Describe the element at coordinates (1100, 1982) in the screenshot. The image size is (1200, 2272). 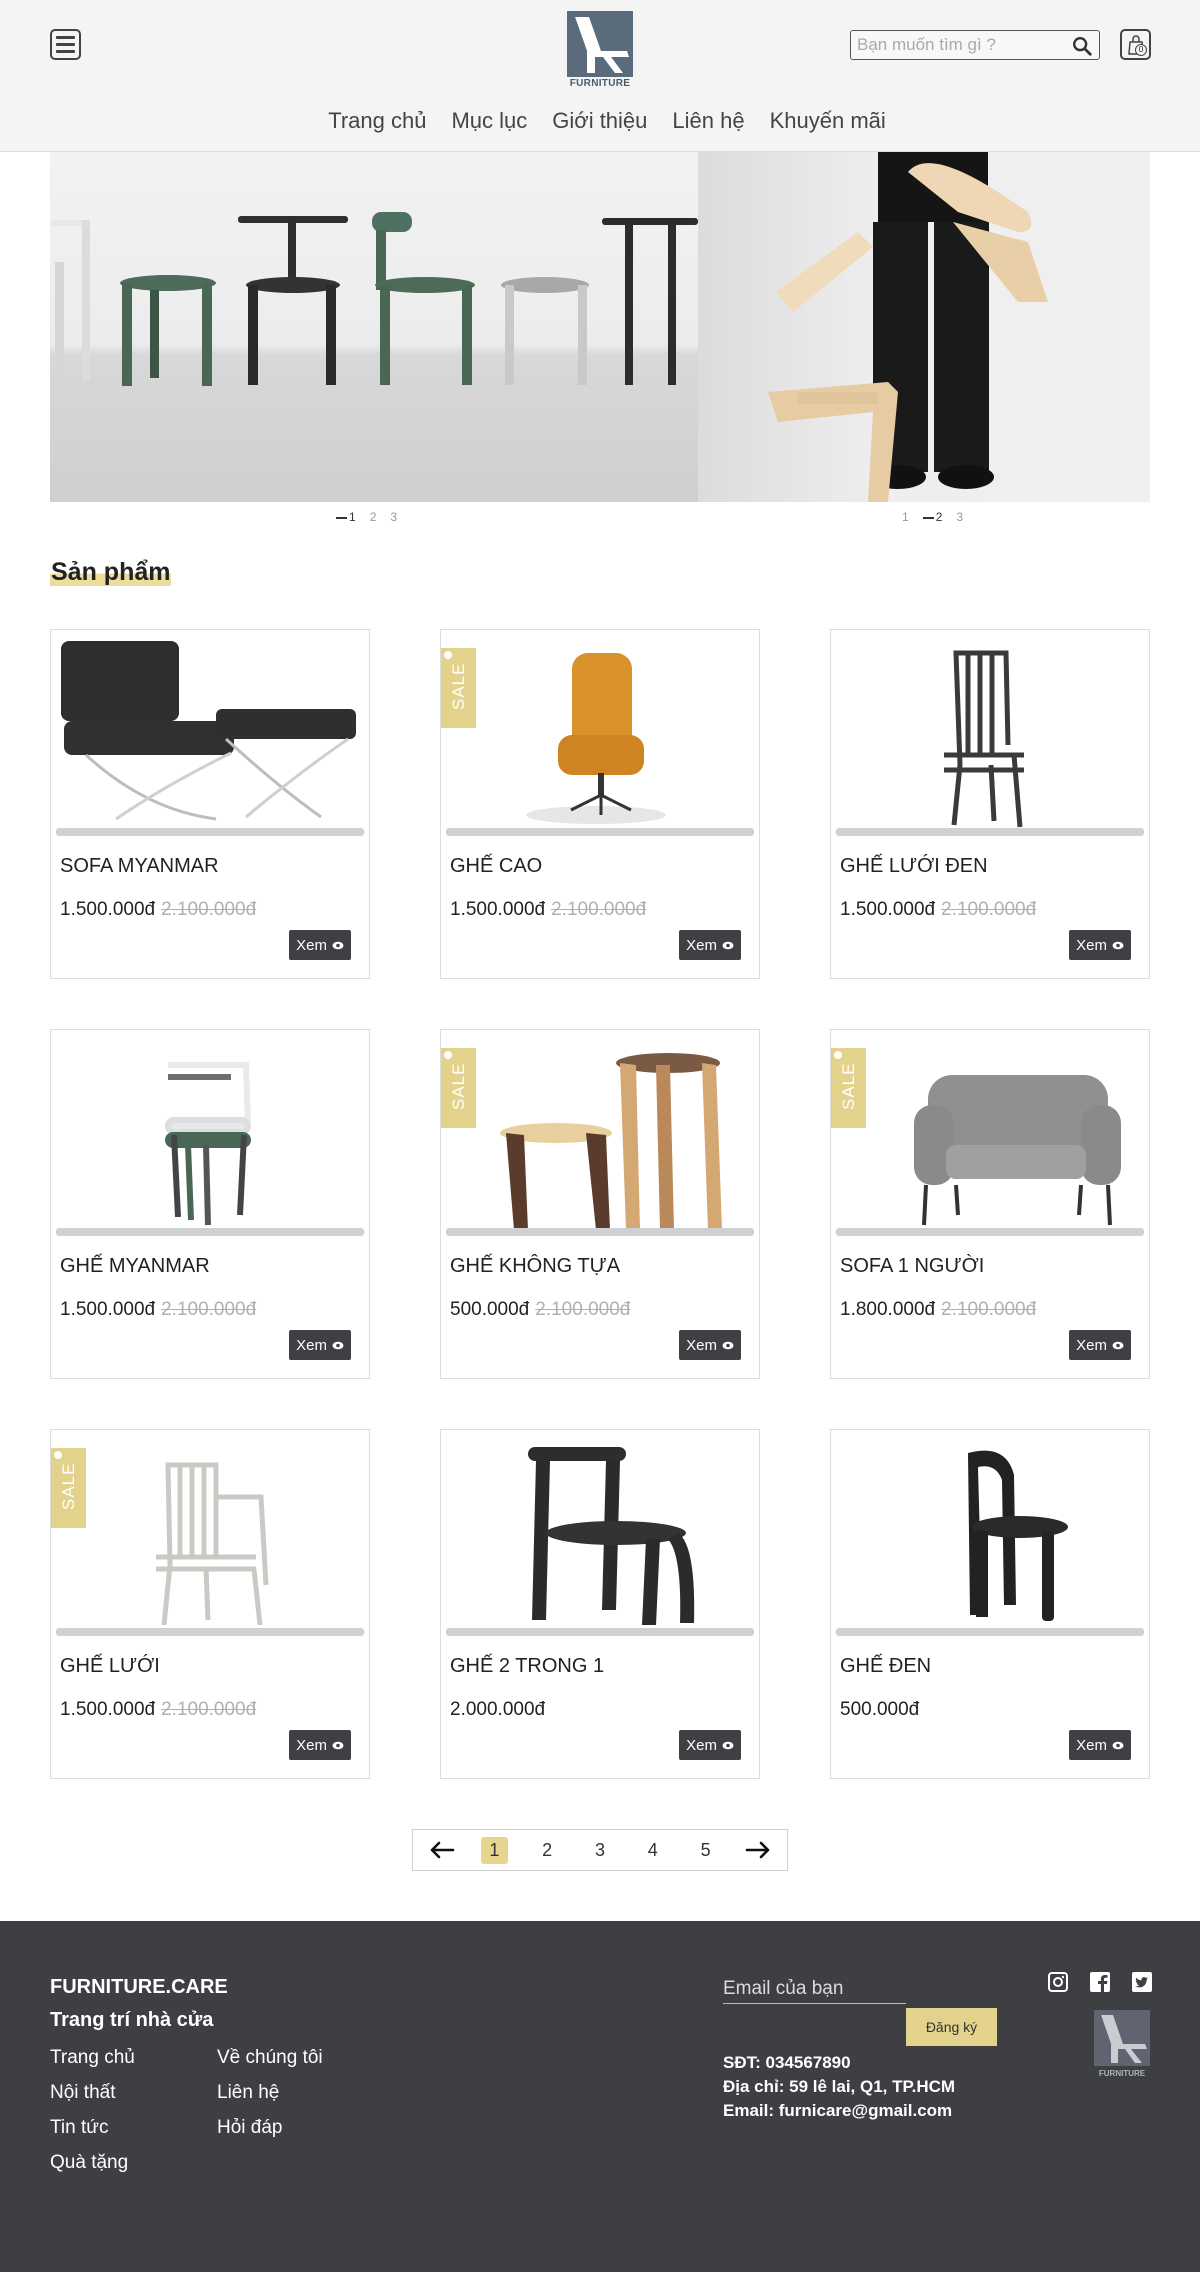
I see `facebook-icon` at that location.